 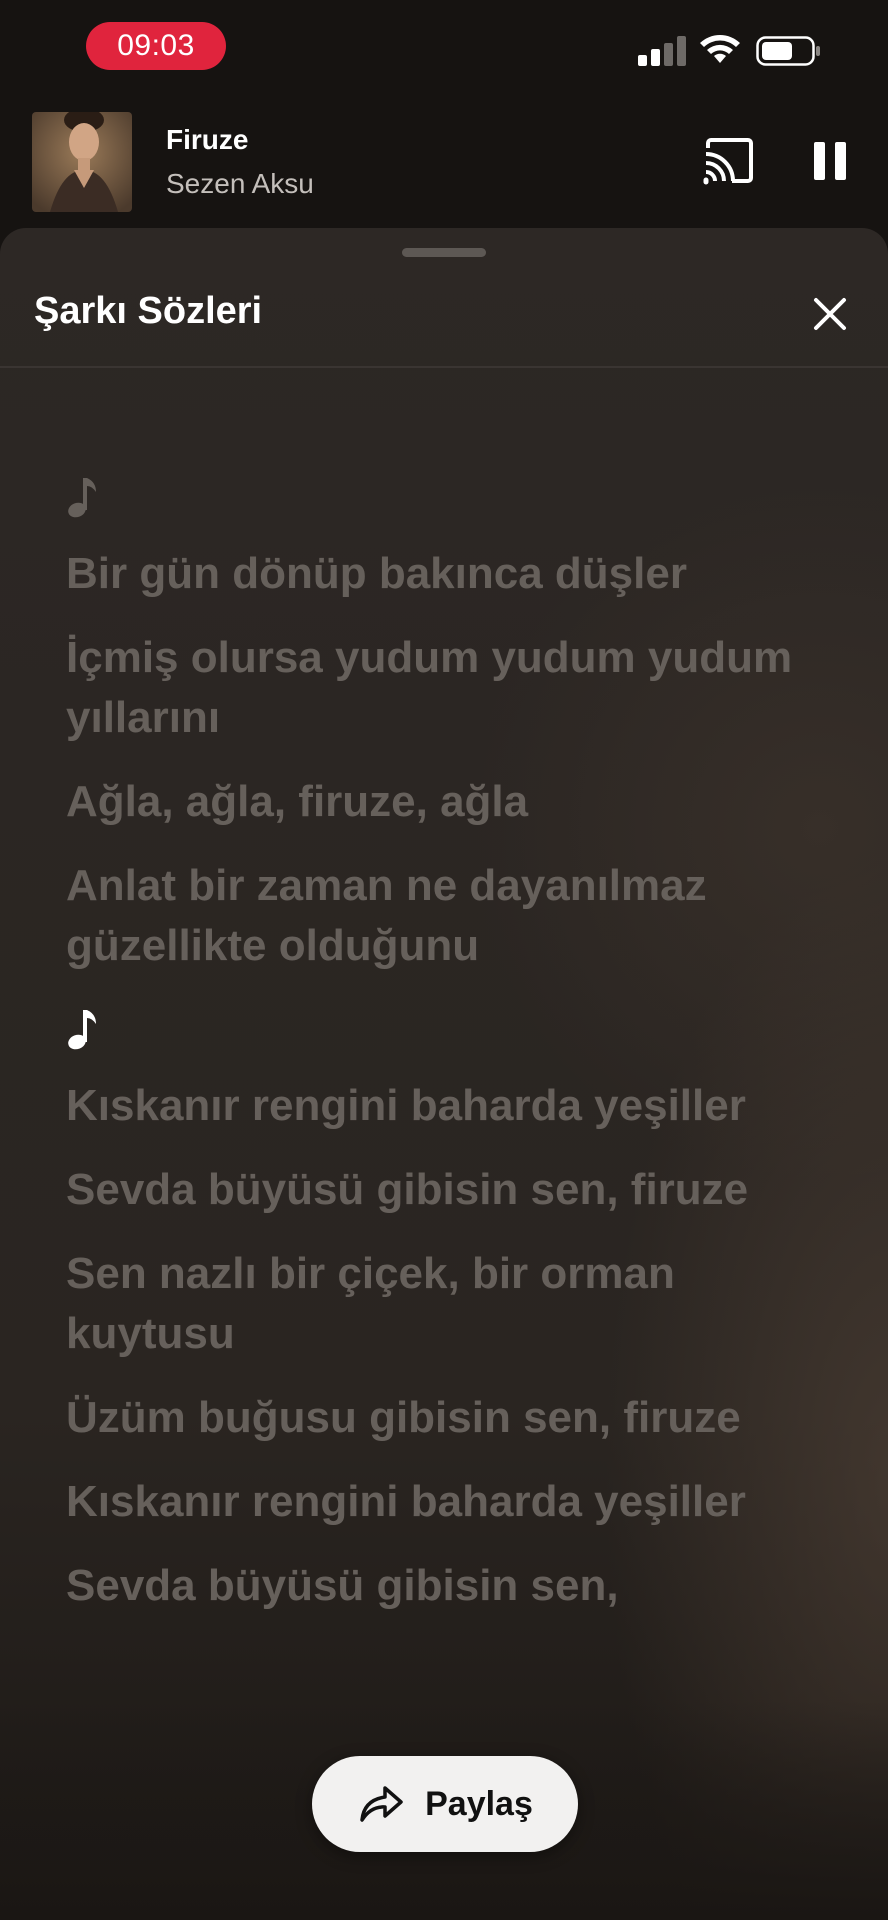 What do you see at coordinates (82, 162) in the screenshot?
I see `album-art` at bounding box center [82, 162].